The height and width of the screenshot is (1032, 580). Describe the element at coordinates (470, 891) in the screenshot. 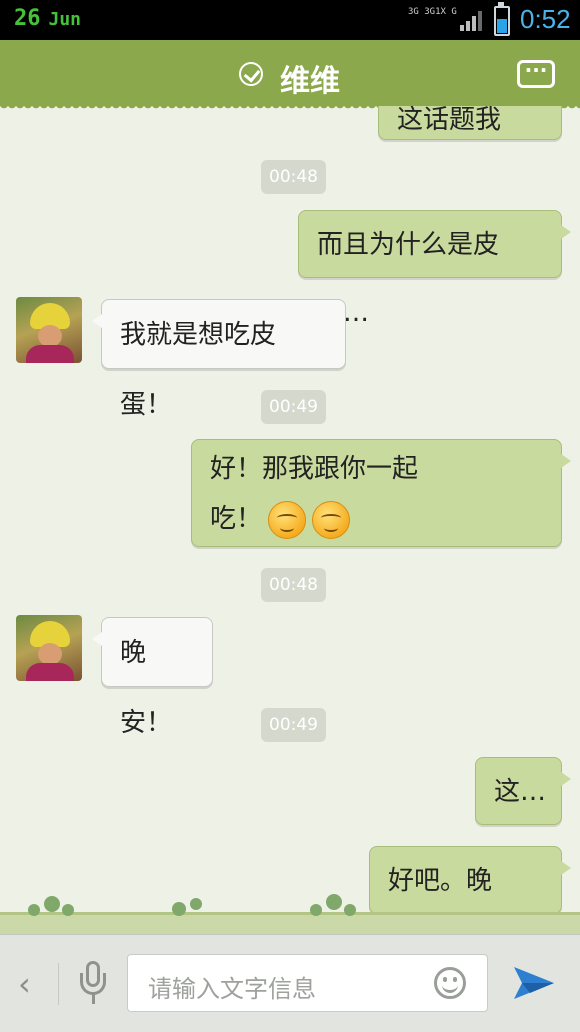

I see `message-bubble-sent: 好吧。晚安！` at that location.